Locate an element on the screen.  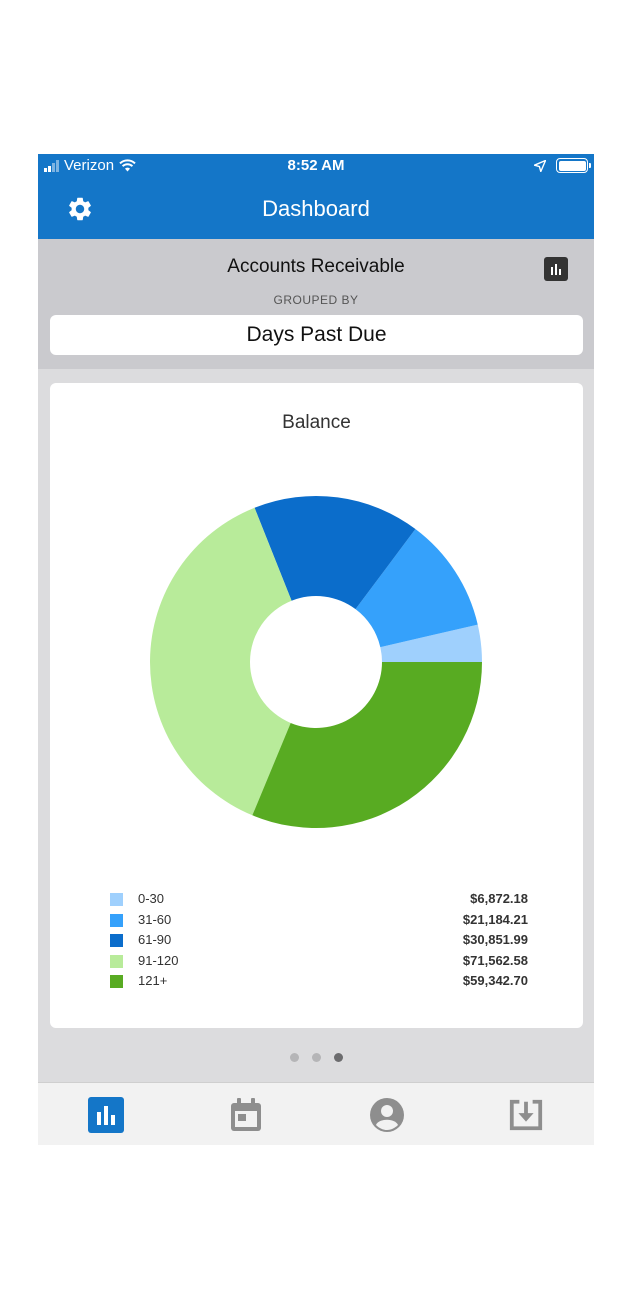
donut-chart is located at coordinates (315, 662).